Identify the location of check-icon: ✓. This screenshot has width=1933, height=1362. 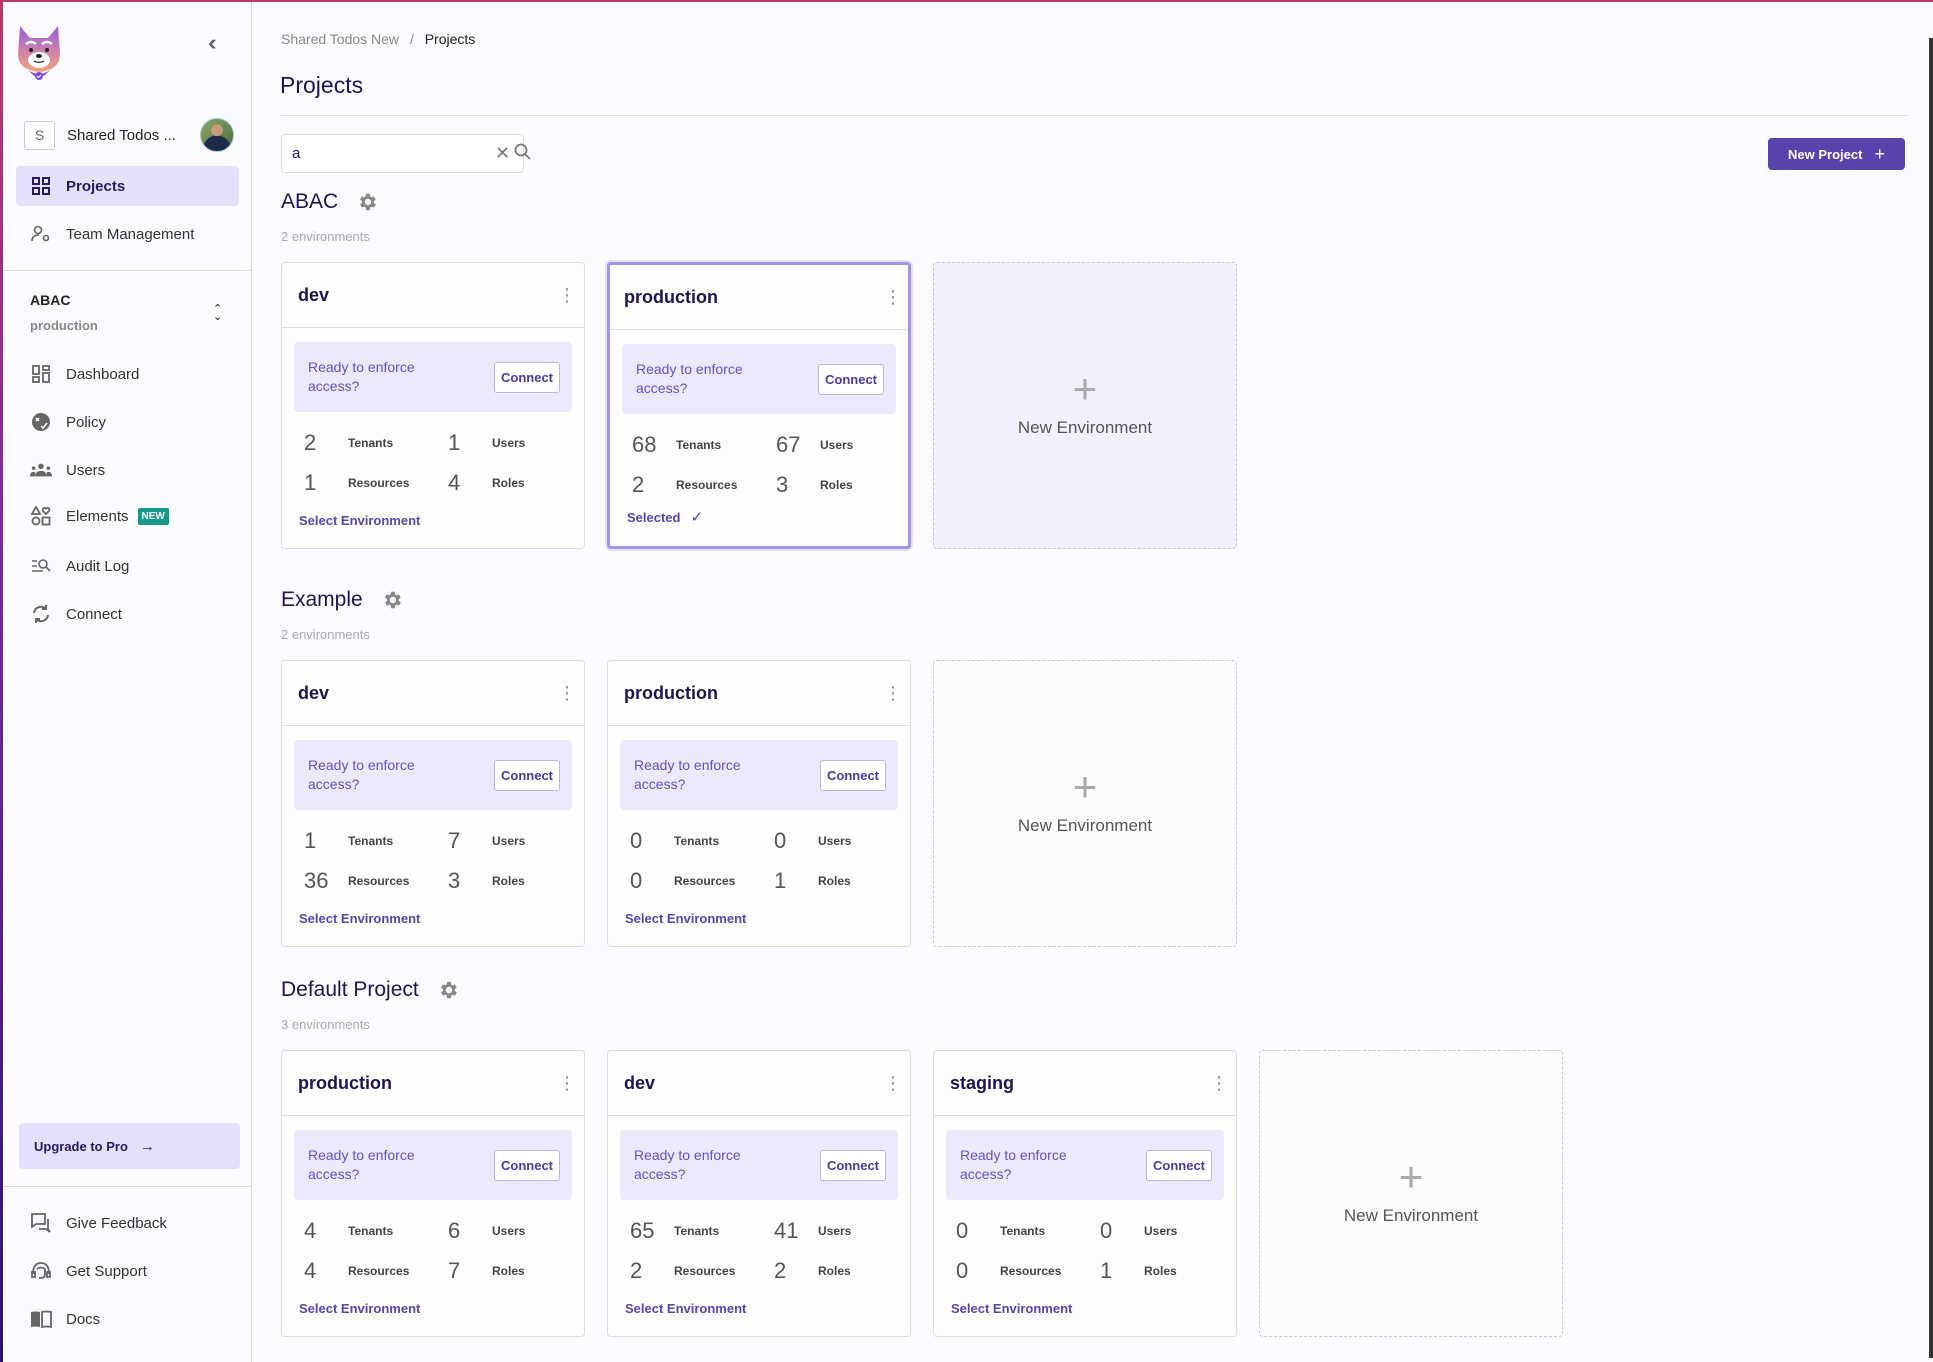
(697, 517).